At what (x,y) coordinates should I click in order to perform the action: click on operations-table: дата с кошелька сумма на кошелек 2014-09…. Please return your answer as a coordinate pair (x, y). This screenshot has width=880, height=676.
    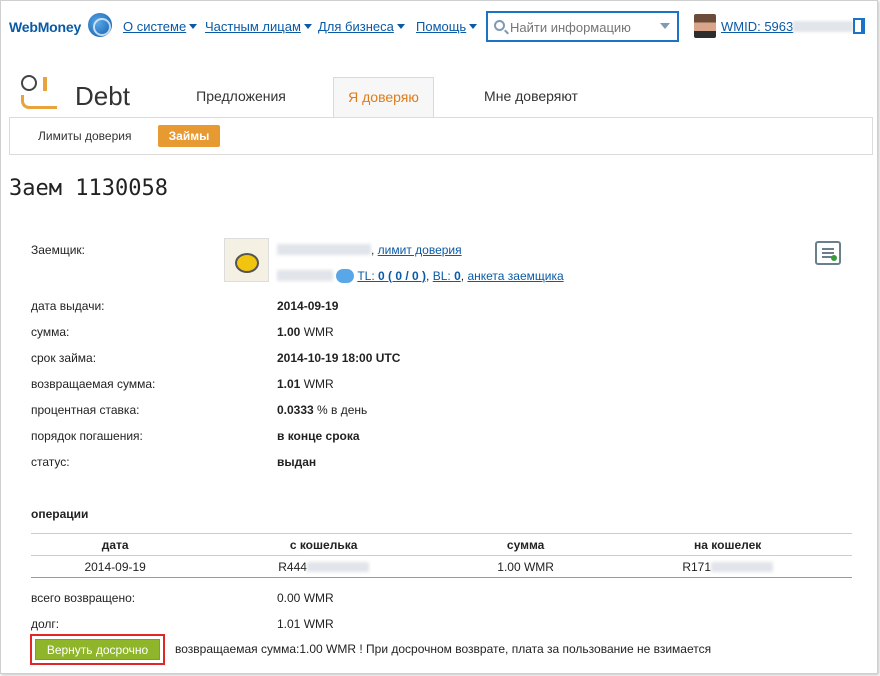
    Looking at the image, I should click on (441, 555).